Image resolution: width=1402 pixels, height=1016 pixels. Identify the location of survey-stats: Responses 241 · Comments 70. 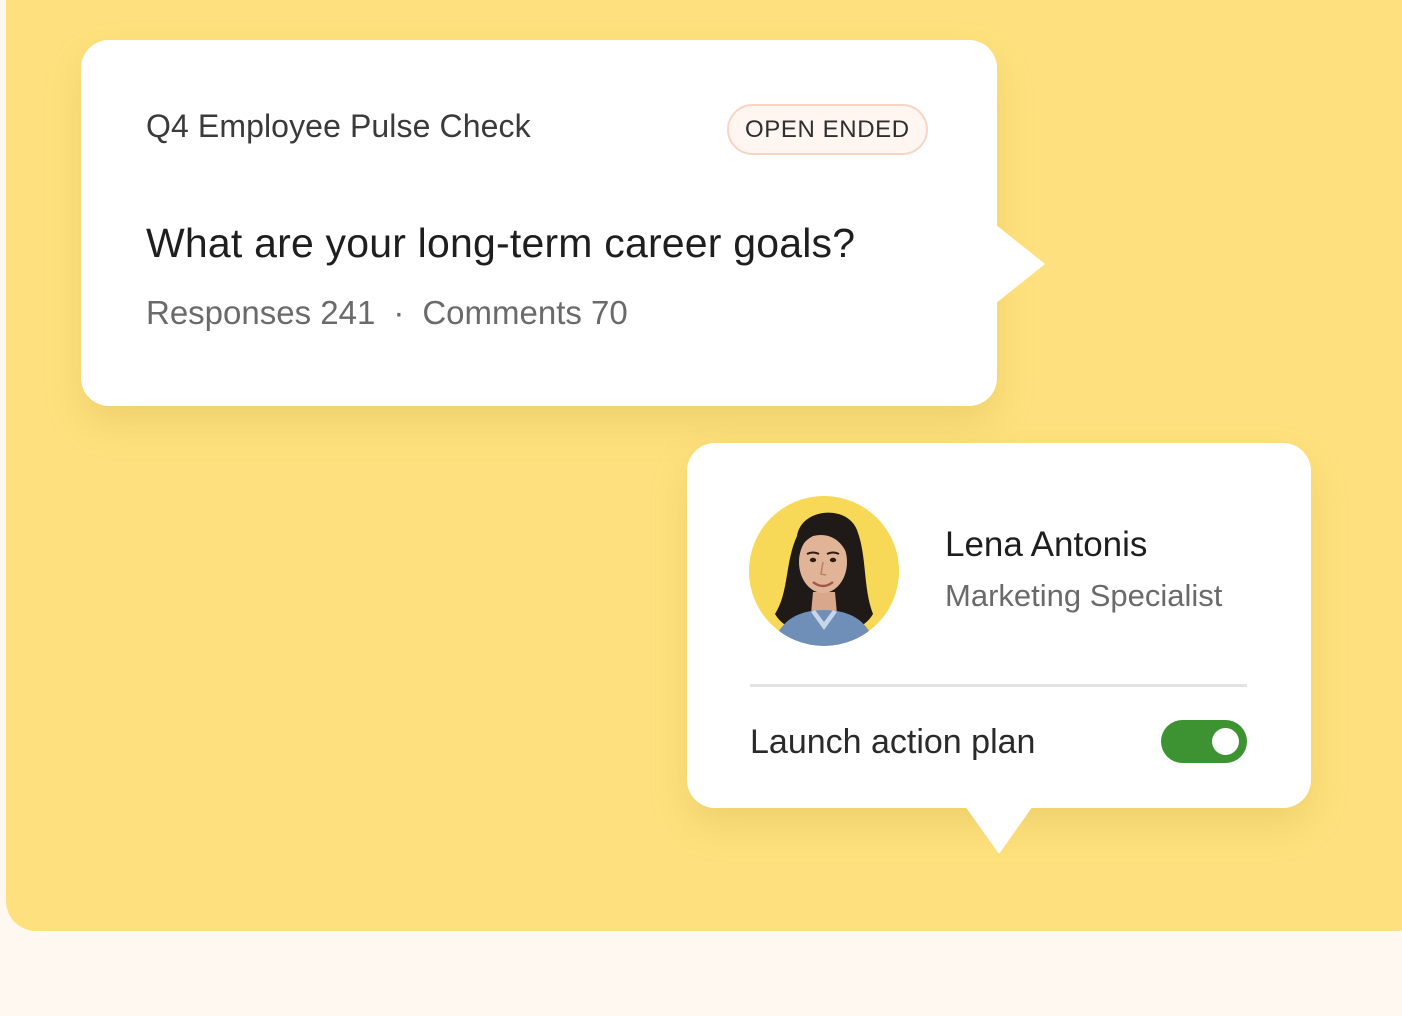
(387, 313).